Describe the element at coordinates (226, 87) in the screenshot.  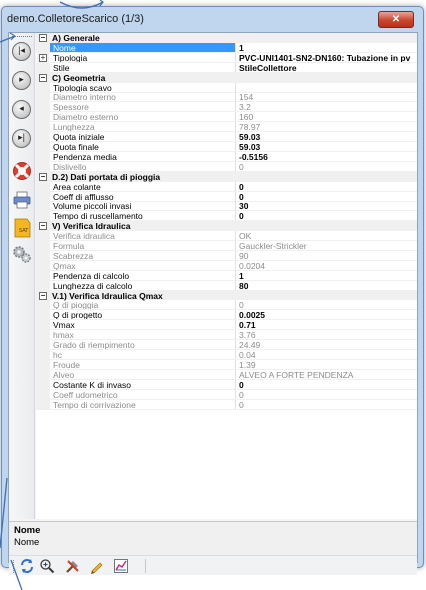
I see `property-row: Tipologia scavo` at that location.